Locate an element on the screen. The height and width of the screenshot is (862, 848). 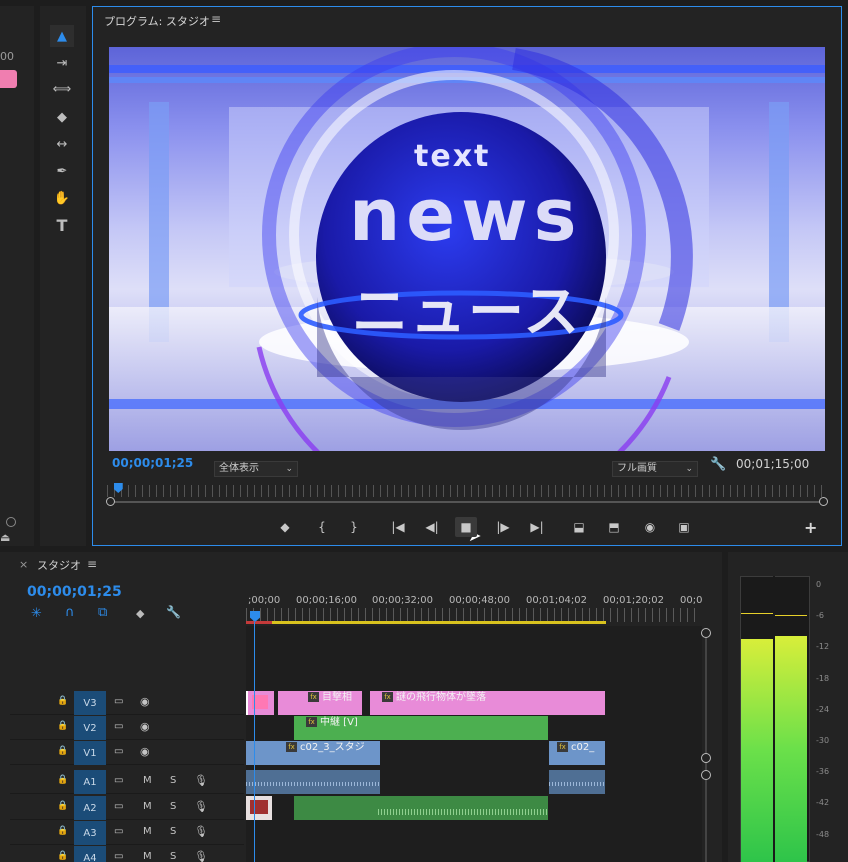
timeline-tab-close-icon: × is located at coordinates (23, 564).